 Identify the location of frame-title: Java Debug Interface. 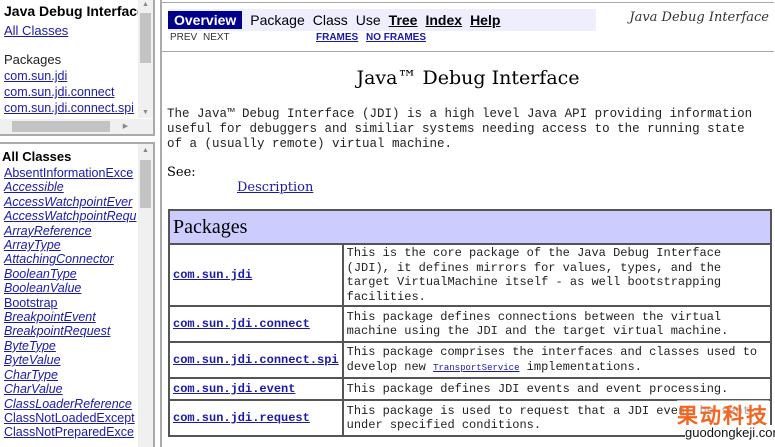
(74, 11).